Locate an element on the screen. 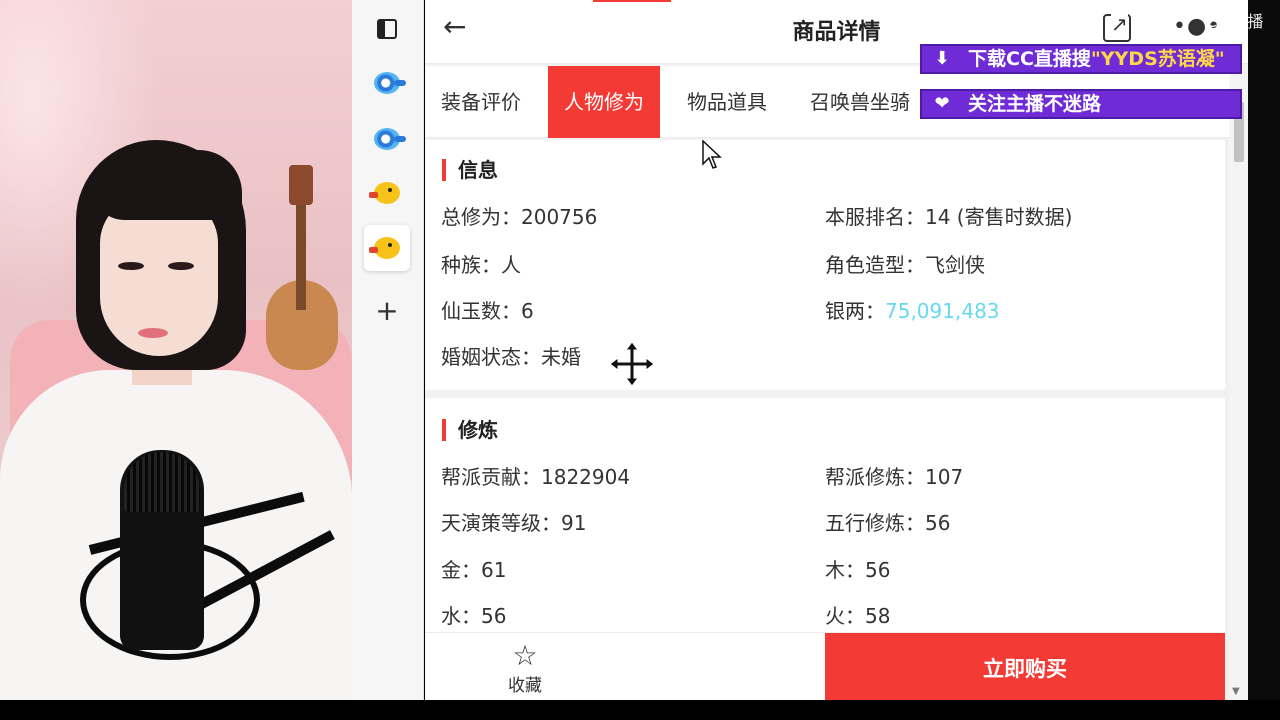  sidebar-panel-icon is located at coordinates (387, 29).